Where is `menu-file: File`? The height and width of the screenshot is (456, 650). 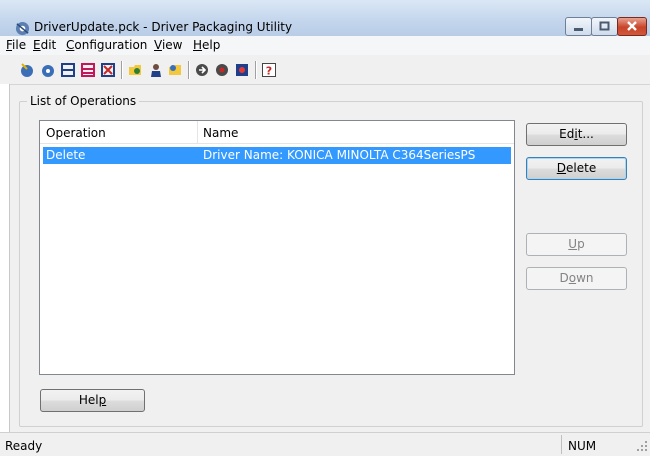
menu-file: File is located at coordinates (16, 45).